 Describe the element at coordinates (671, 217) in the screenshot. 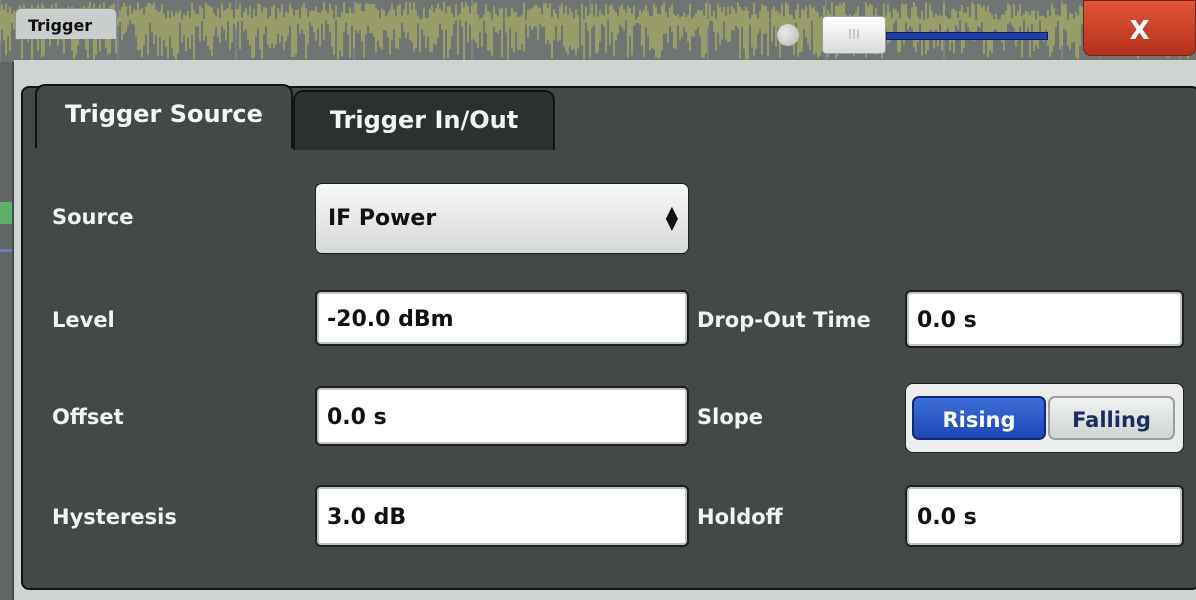

I see `up-down-arrows-icon: ▲ ▼` at that location.